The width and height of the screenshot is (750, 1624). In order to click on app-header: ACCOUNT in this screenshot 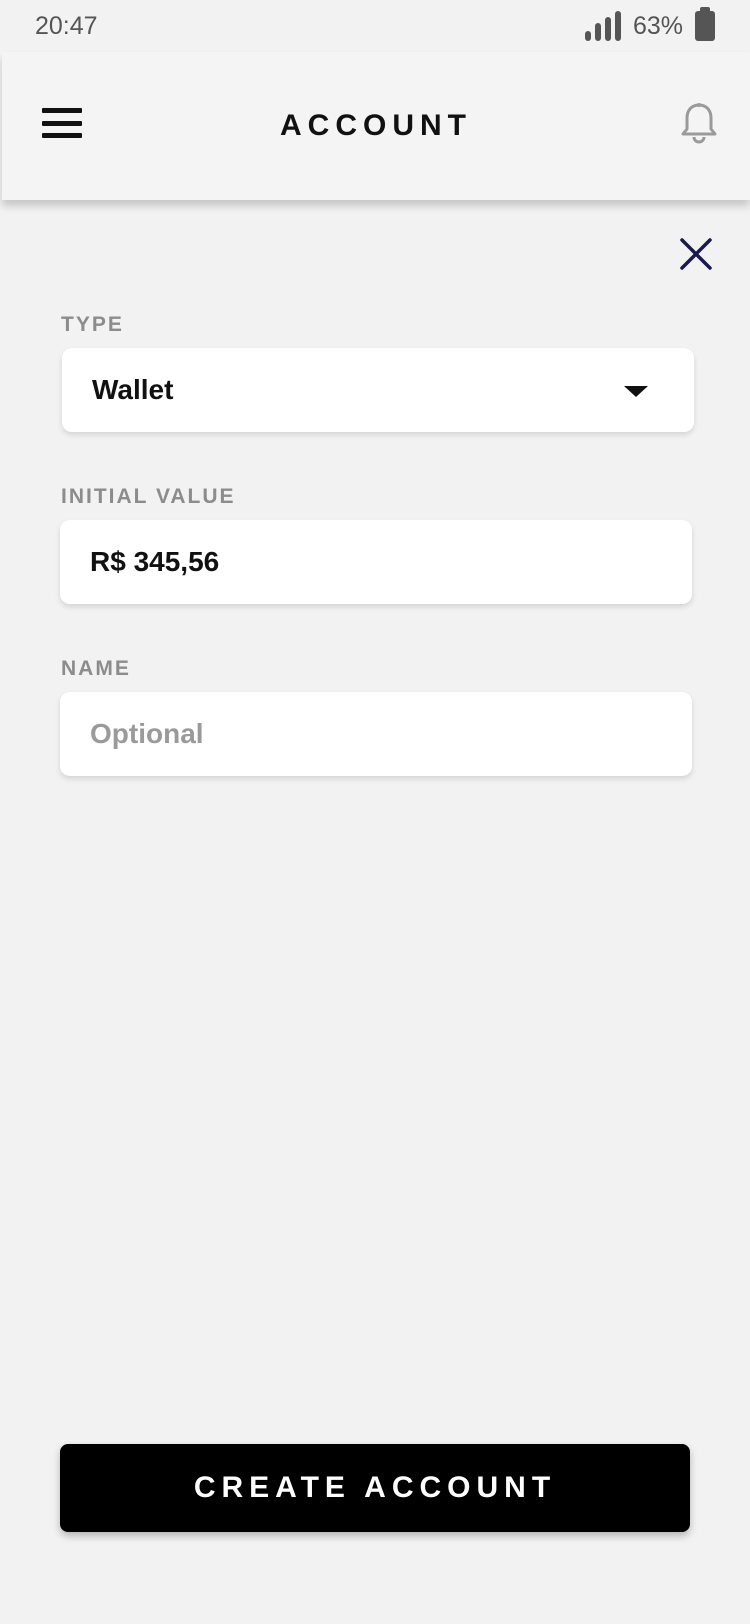, I will do `click(376, 126)`.